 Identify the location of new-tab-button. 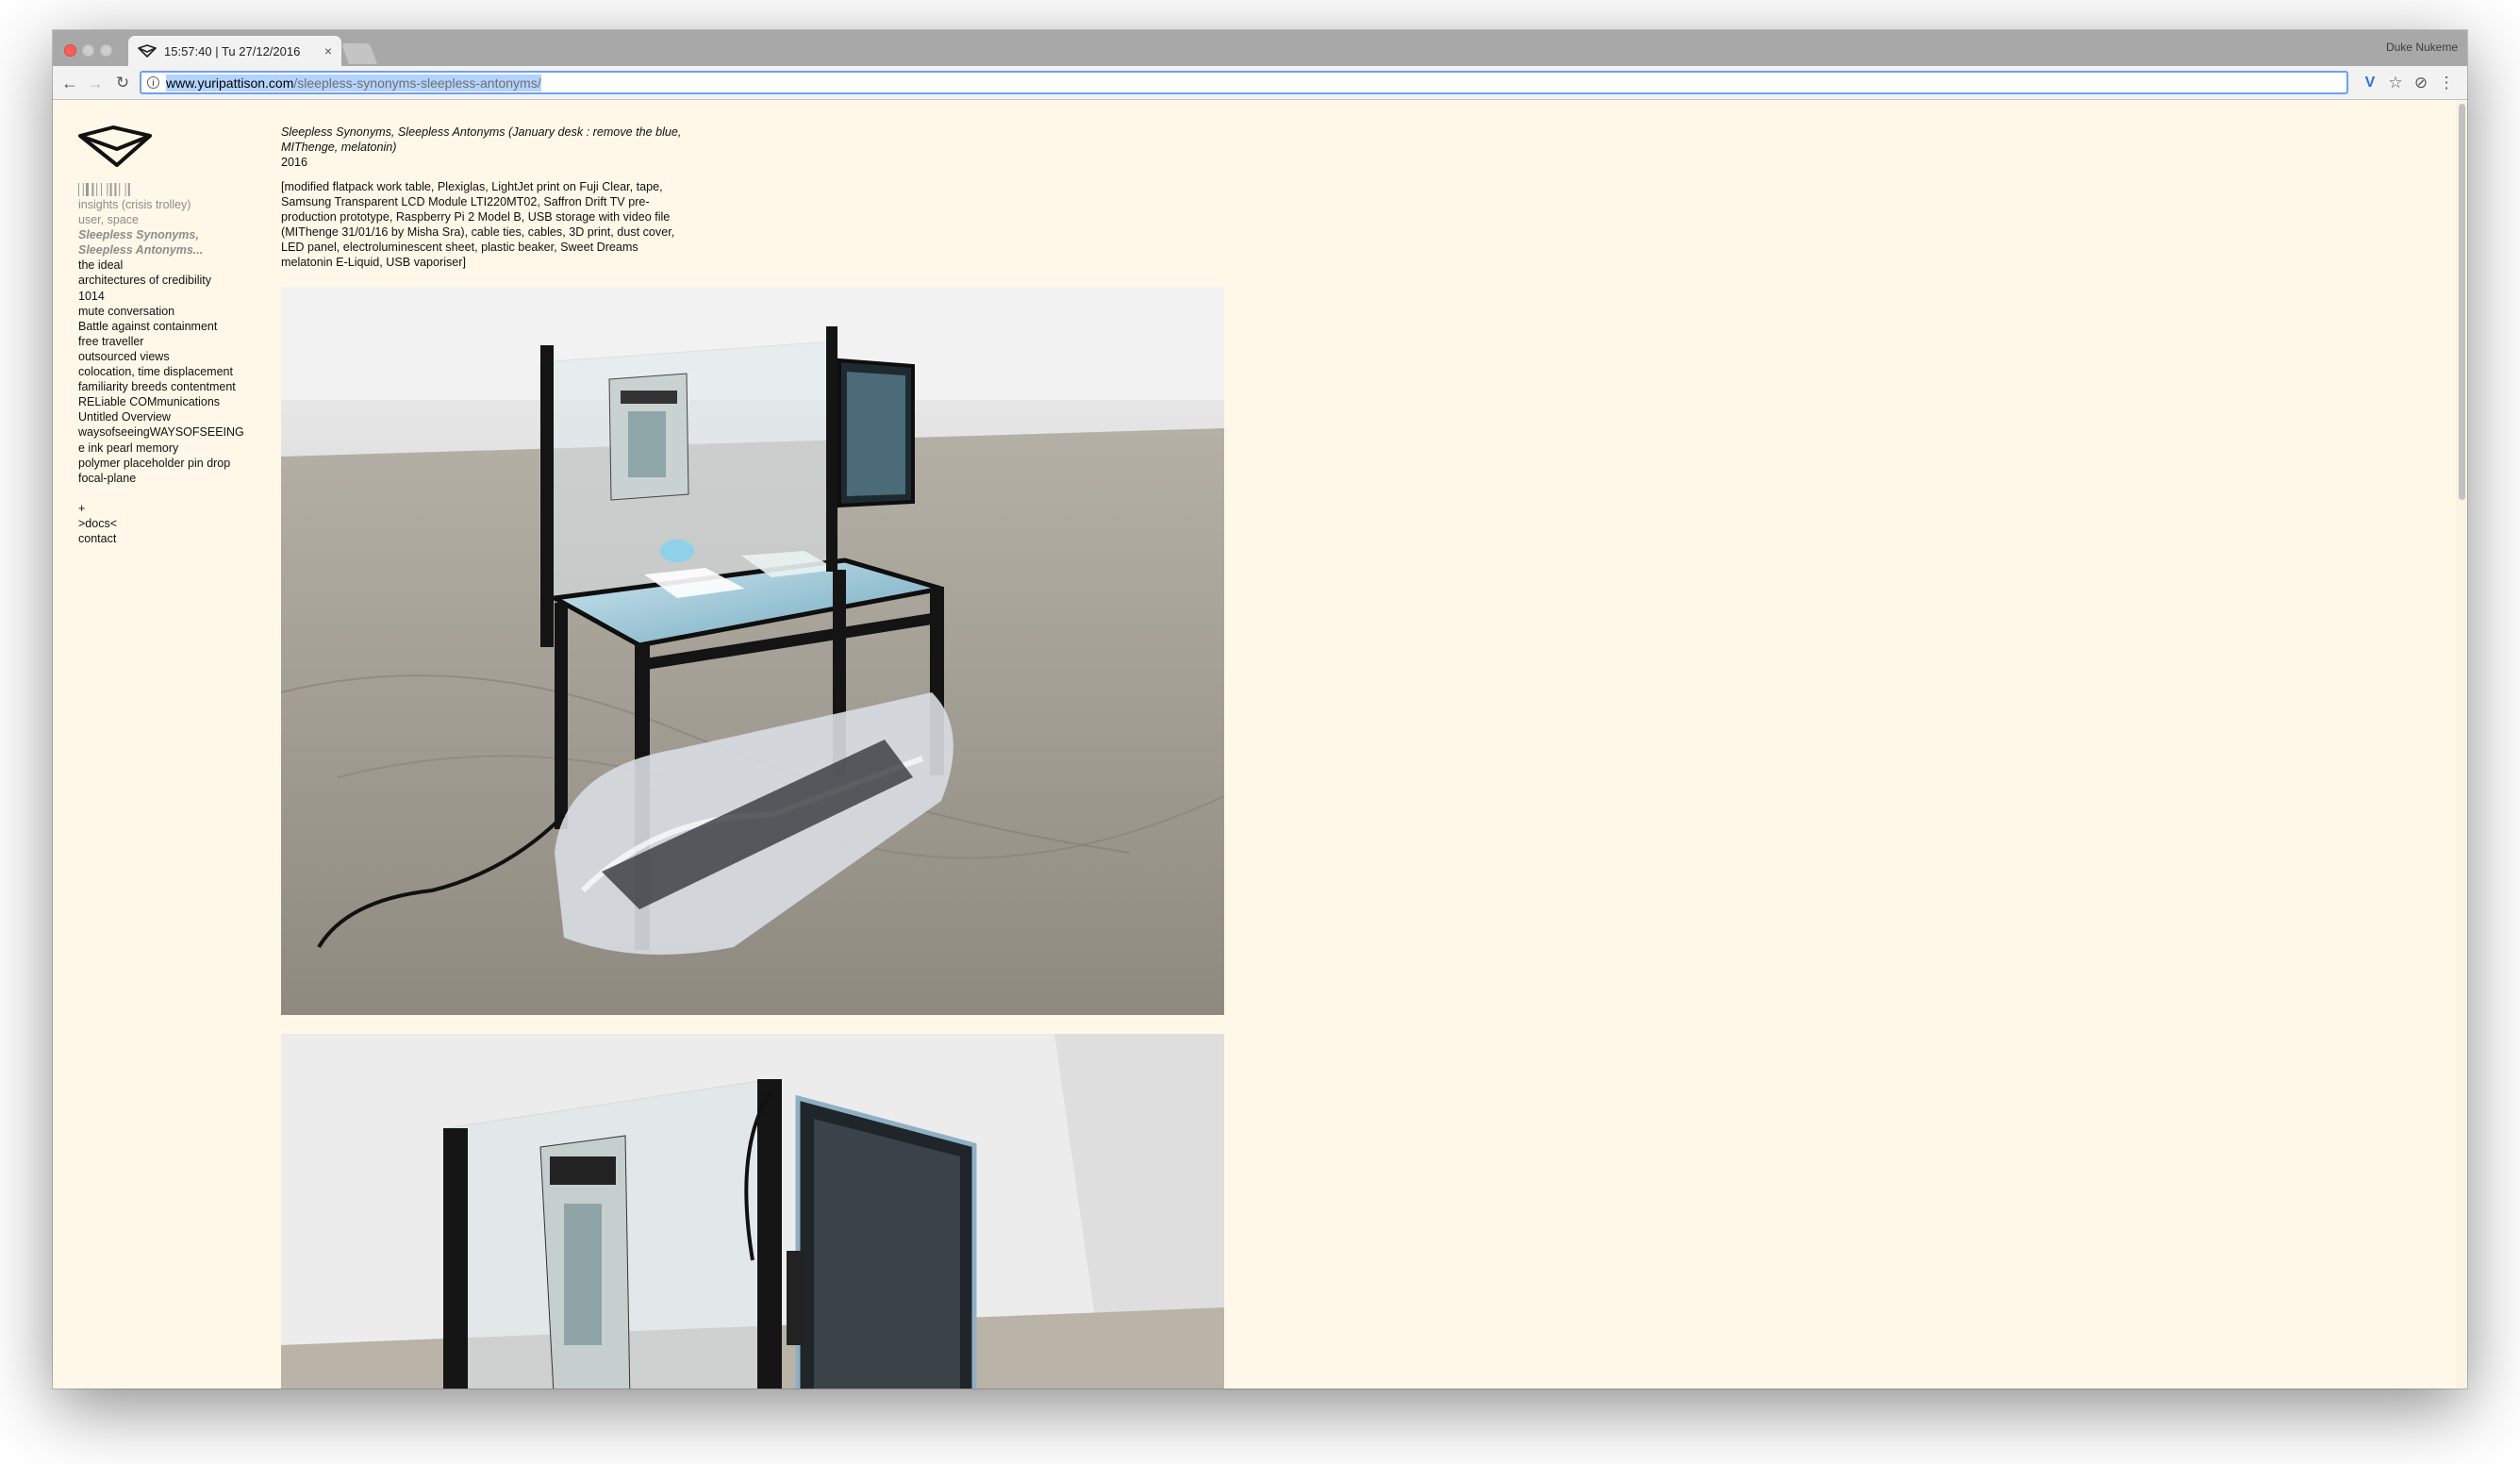
(359, 54).